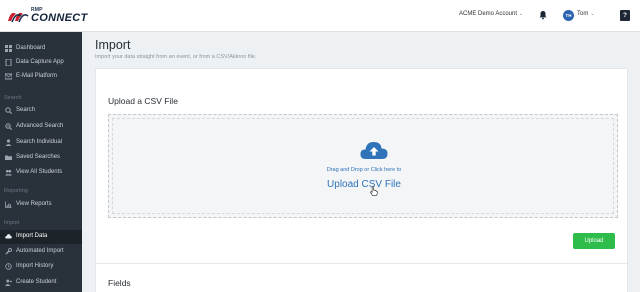 Image resolution: width=640 pixels, height=292 pixels. I want to click on brand-name: CONNECT, so click(59, 18).